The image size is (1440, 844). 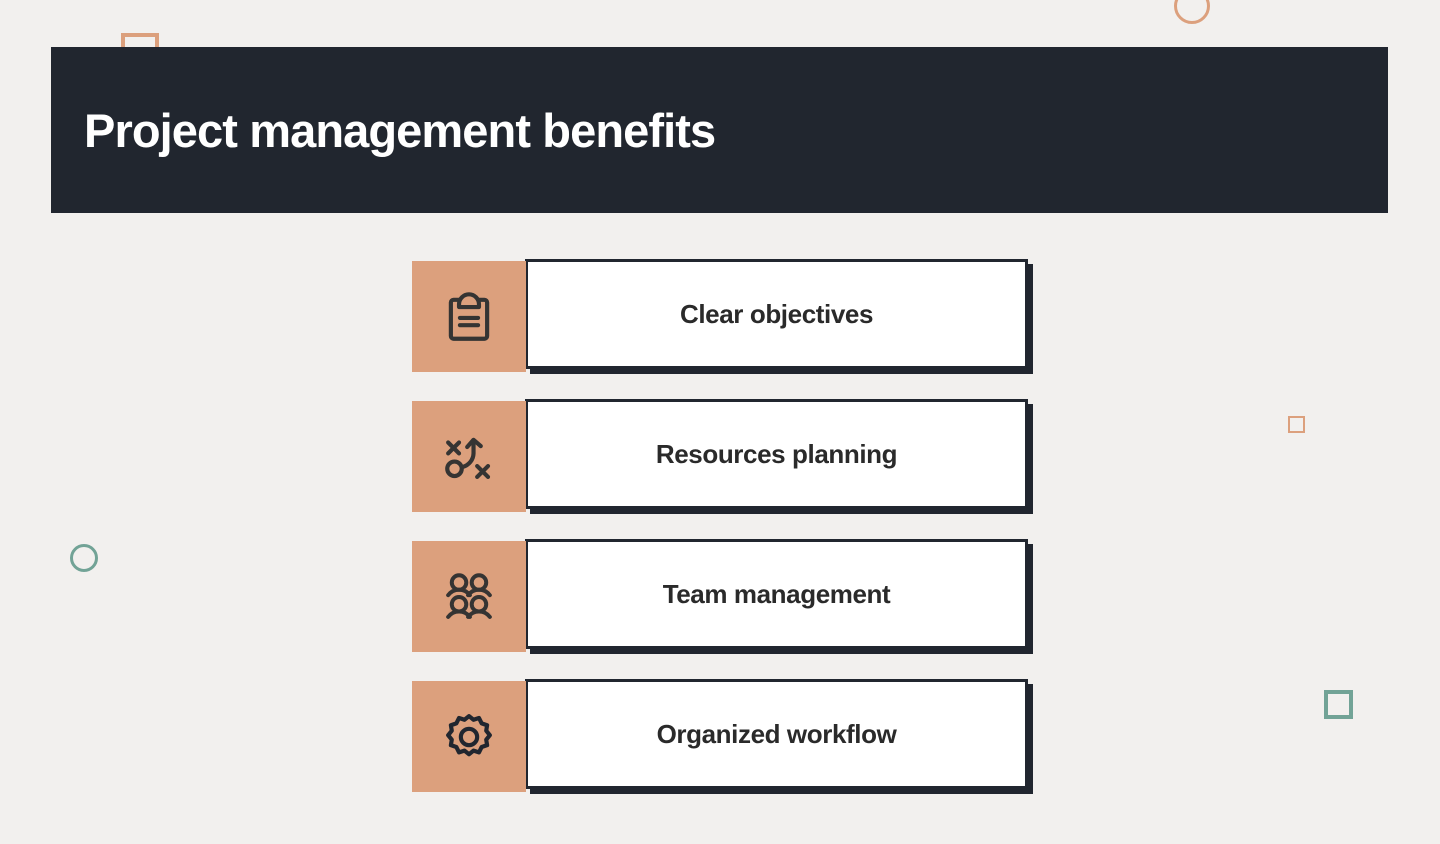 I want to click on benefit-card: Resources planning, so click(x=776, y=454).